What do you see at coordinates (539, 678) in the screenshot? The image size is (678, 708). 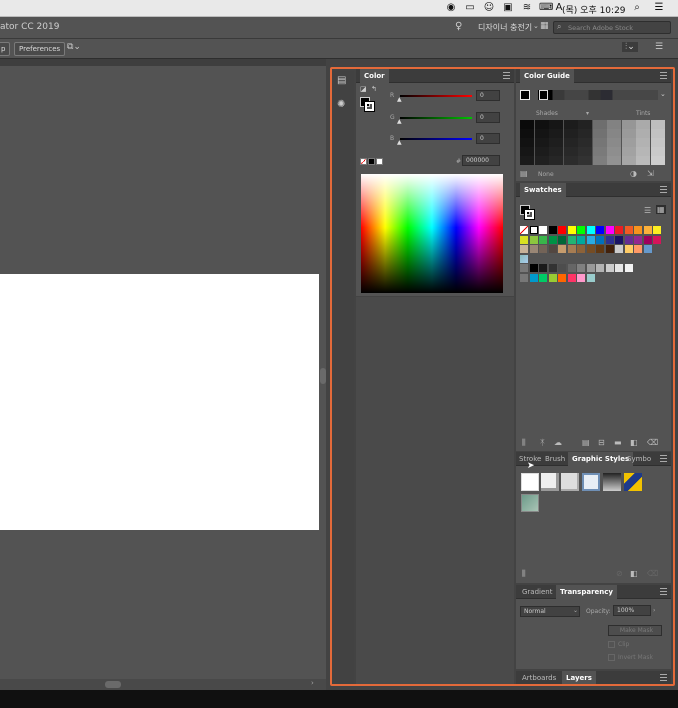 I see `tab-artboards: Artboards` at bounding box center [539, 678].